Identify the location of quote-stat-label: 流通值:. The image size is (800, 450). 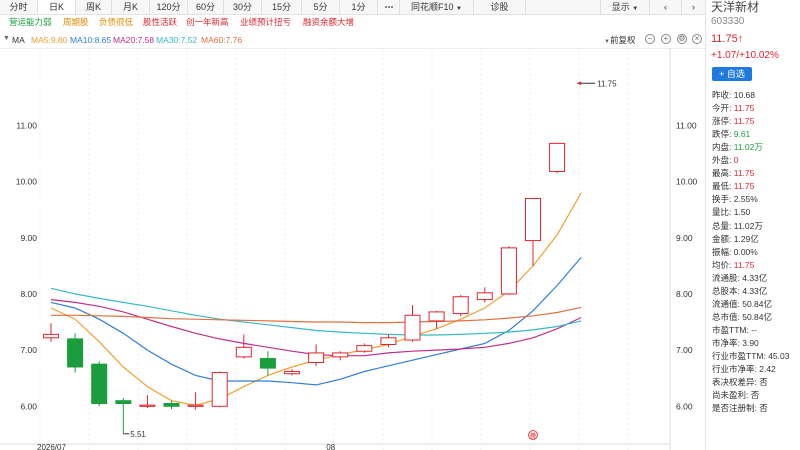
(726, 303).